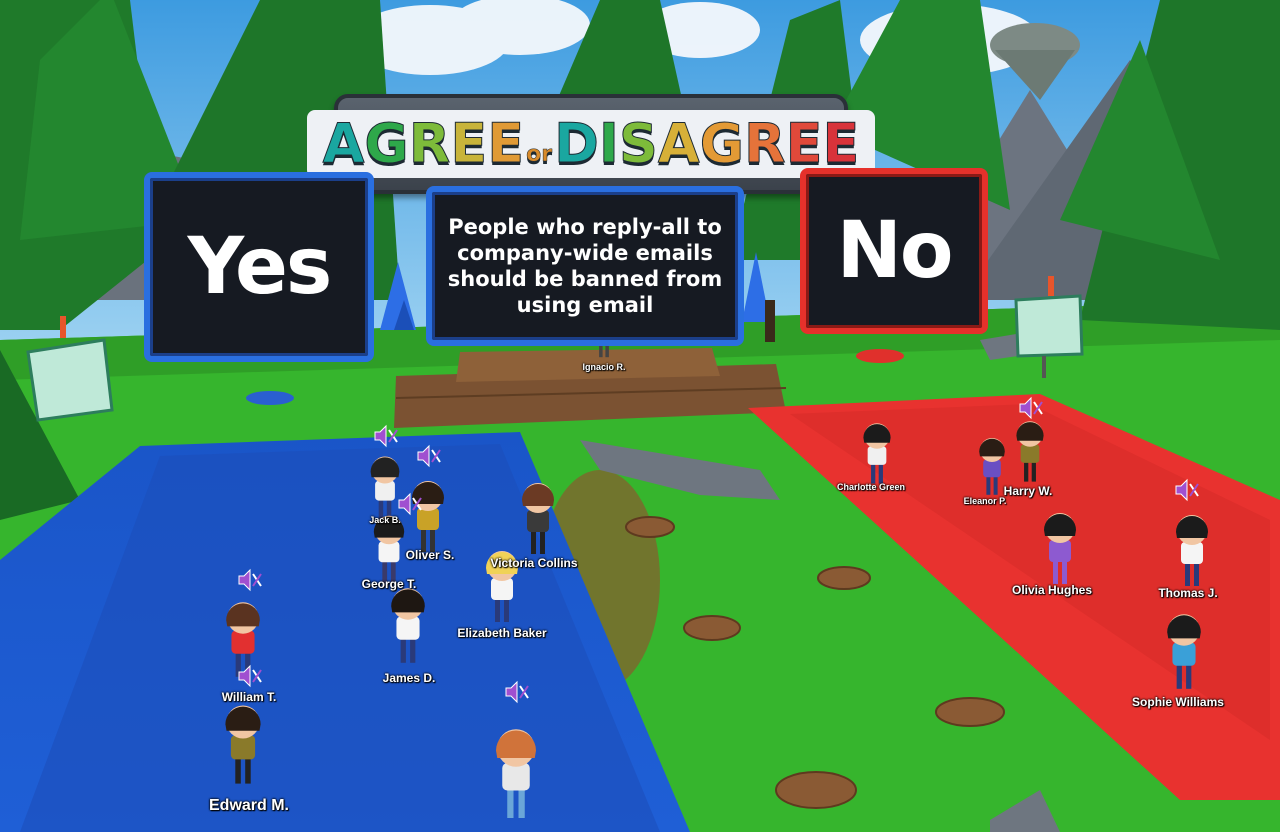 The height and width of the screenshot is (832, 1280). I want to click on yes-board-label: Yes, so click(260, 267).